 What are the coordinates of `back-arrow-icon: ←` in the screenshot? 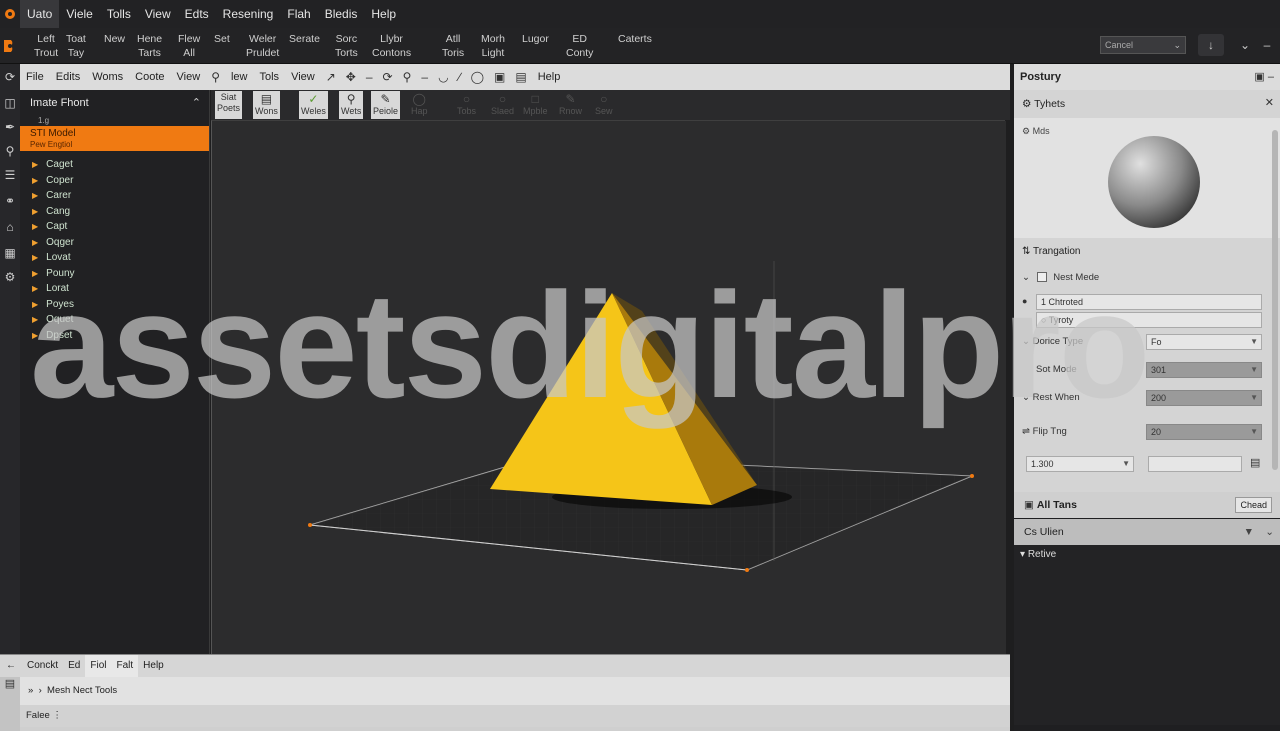 It's located at (11, 666).